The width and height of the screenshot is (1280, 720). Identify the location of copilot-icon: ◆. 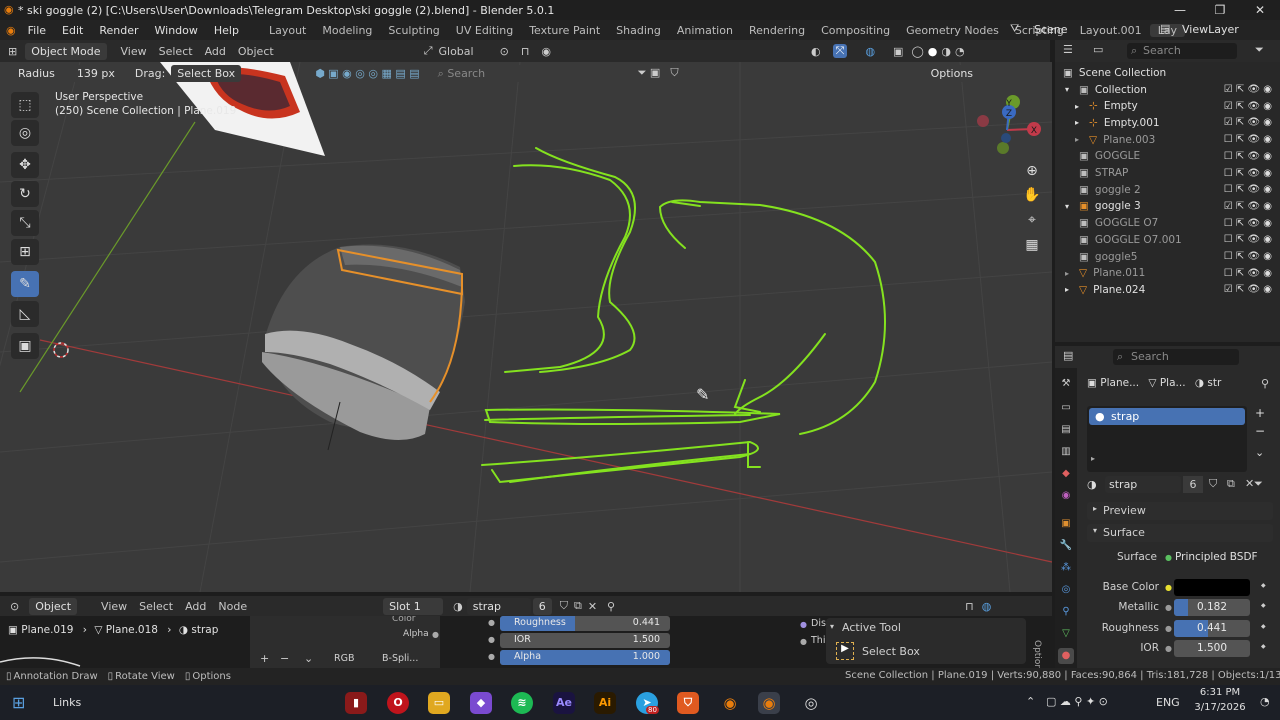
(481, 703).